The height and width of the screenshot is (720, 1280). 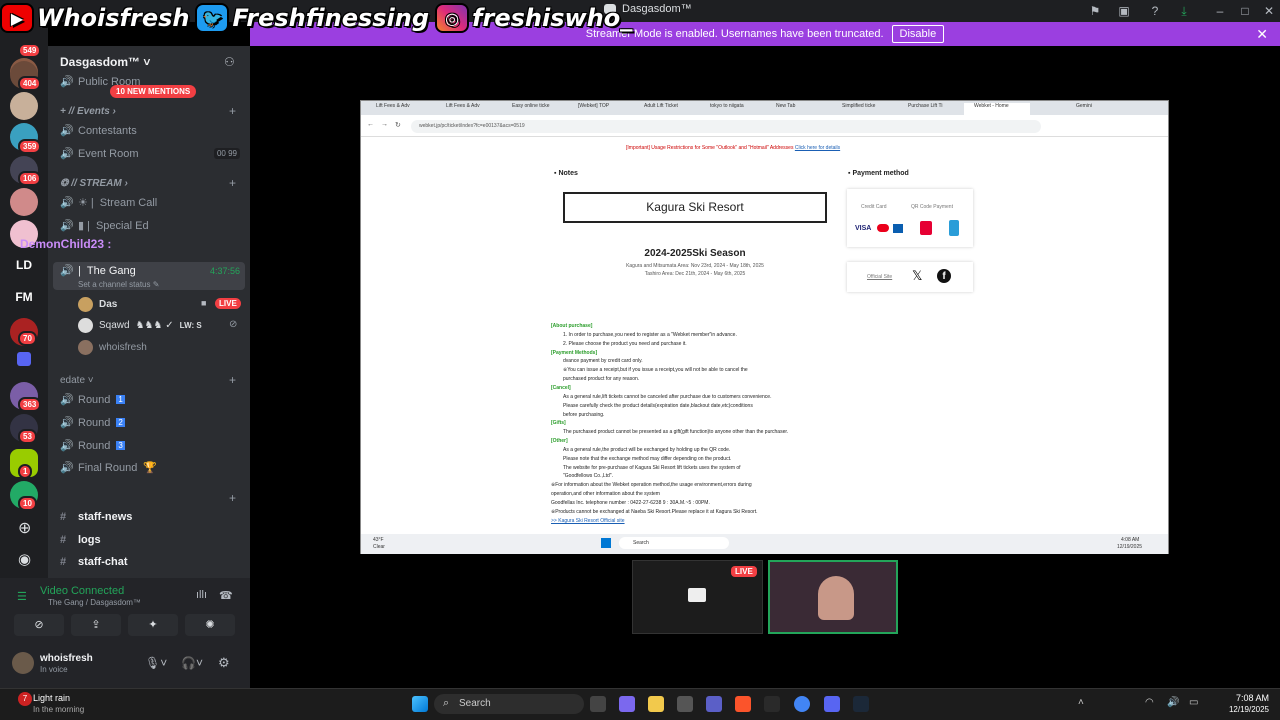 What do you see at coordinates (667, 109) in the screenshot?
I see `browser-tab: Adult Lift Ticket` at bounding box center [667, 109].